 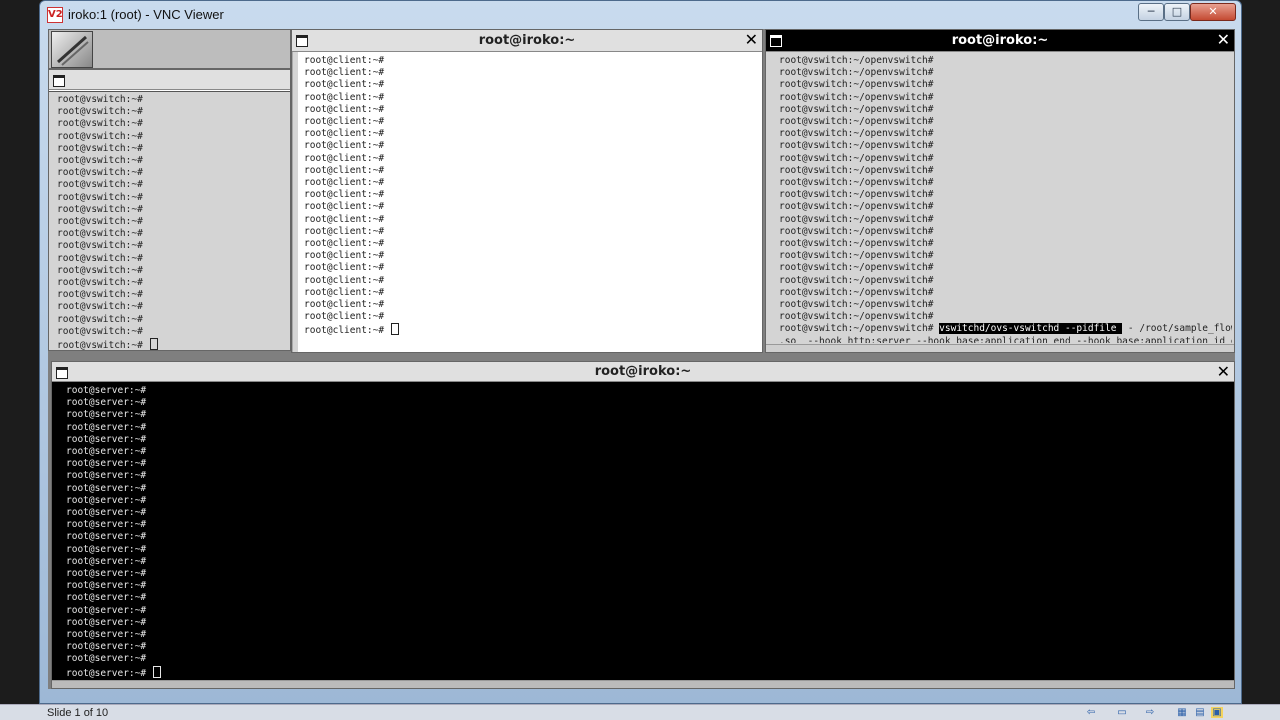 What do you see at coordinates (1177, 12) in the screenshot?
I see `maximize-button: □` at bounding box center [1177, 12].